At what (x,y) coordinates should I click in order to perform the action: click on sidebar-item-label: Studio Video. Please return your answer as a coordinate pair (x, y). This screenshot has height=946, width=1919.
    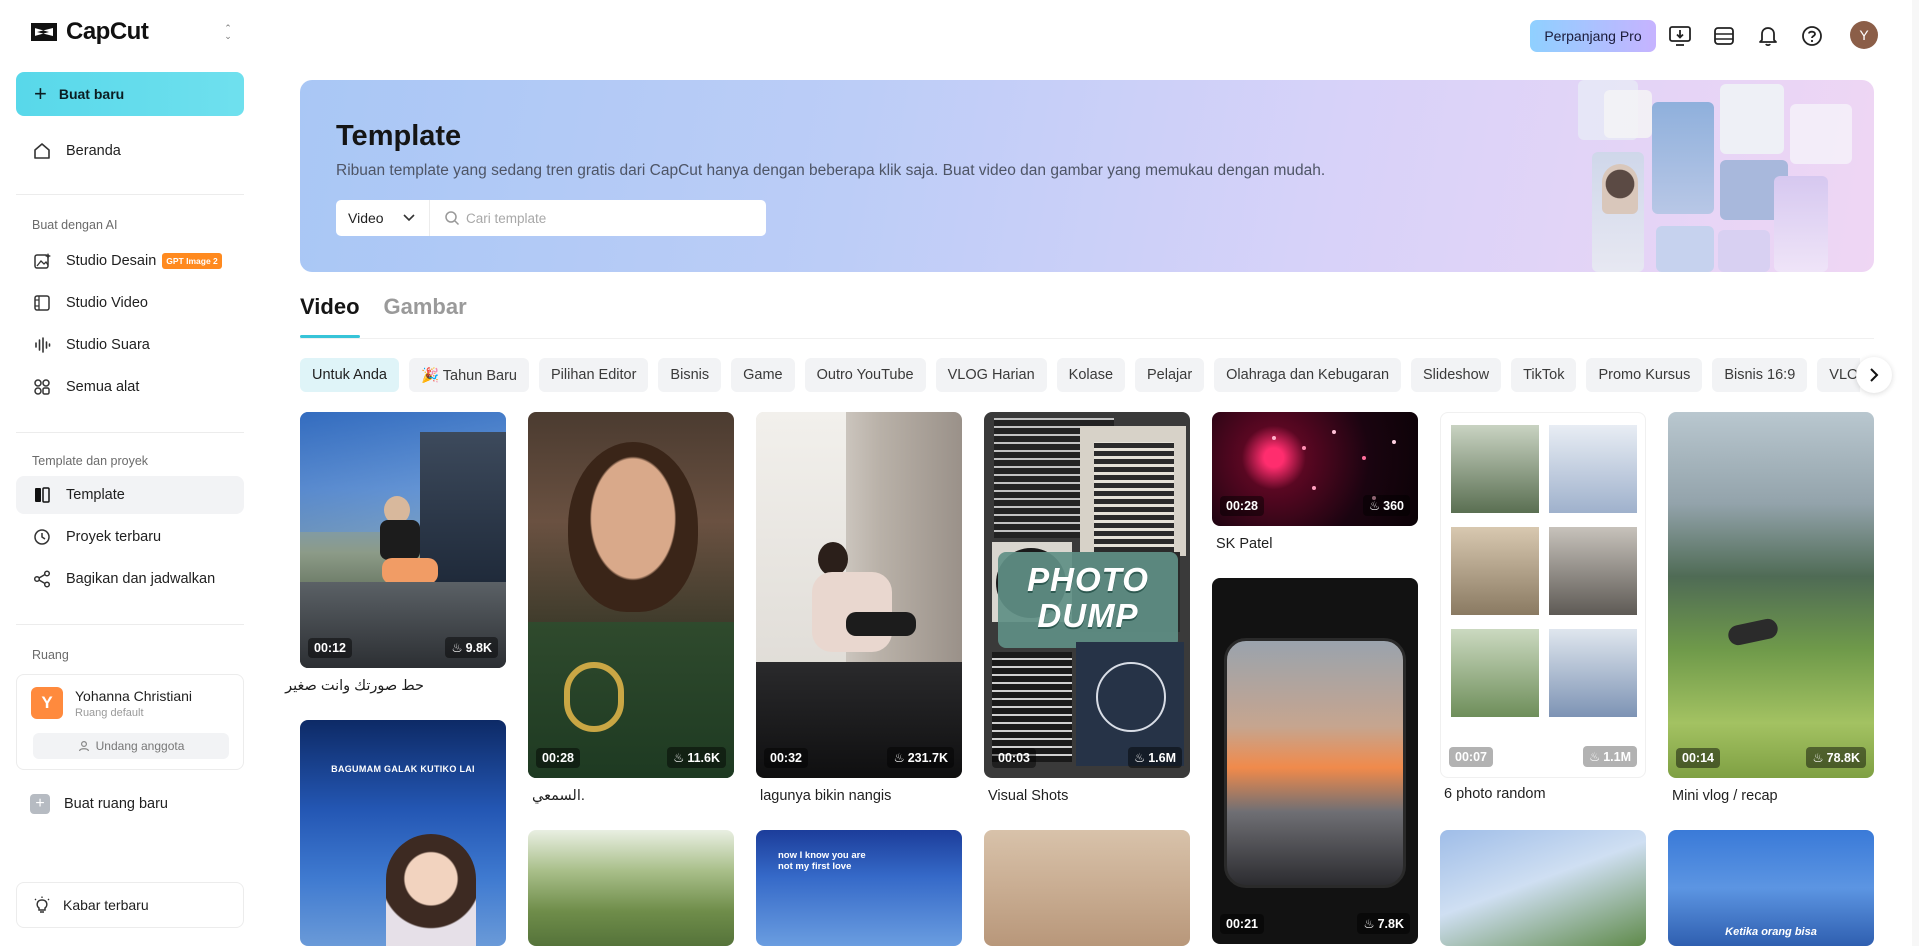
    Looking at the image, I should click on (107, 303).